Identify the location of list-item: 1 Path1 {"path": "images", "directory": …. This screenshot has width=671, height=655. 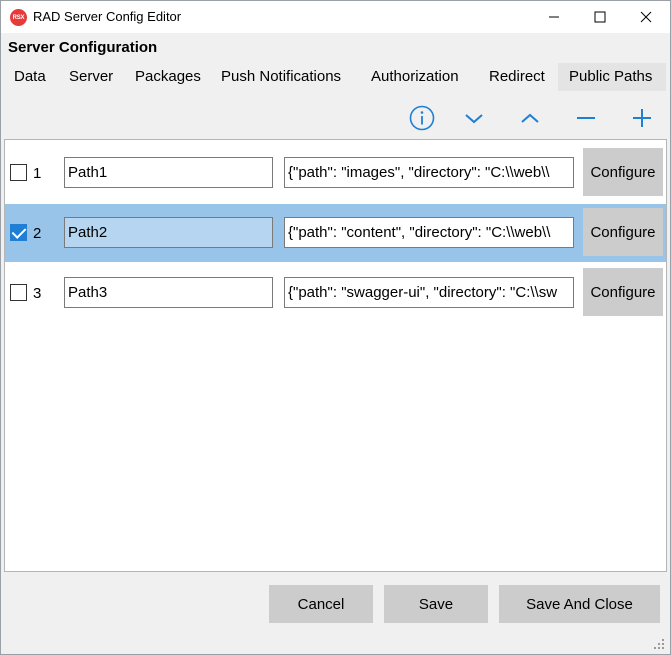
(335, 173).